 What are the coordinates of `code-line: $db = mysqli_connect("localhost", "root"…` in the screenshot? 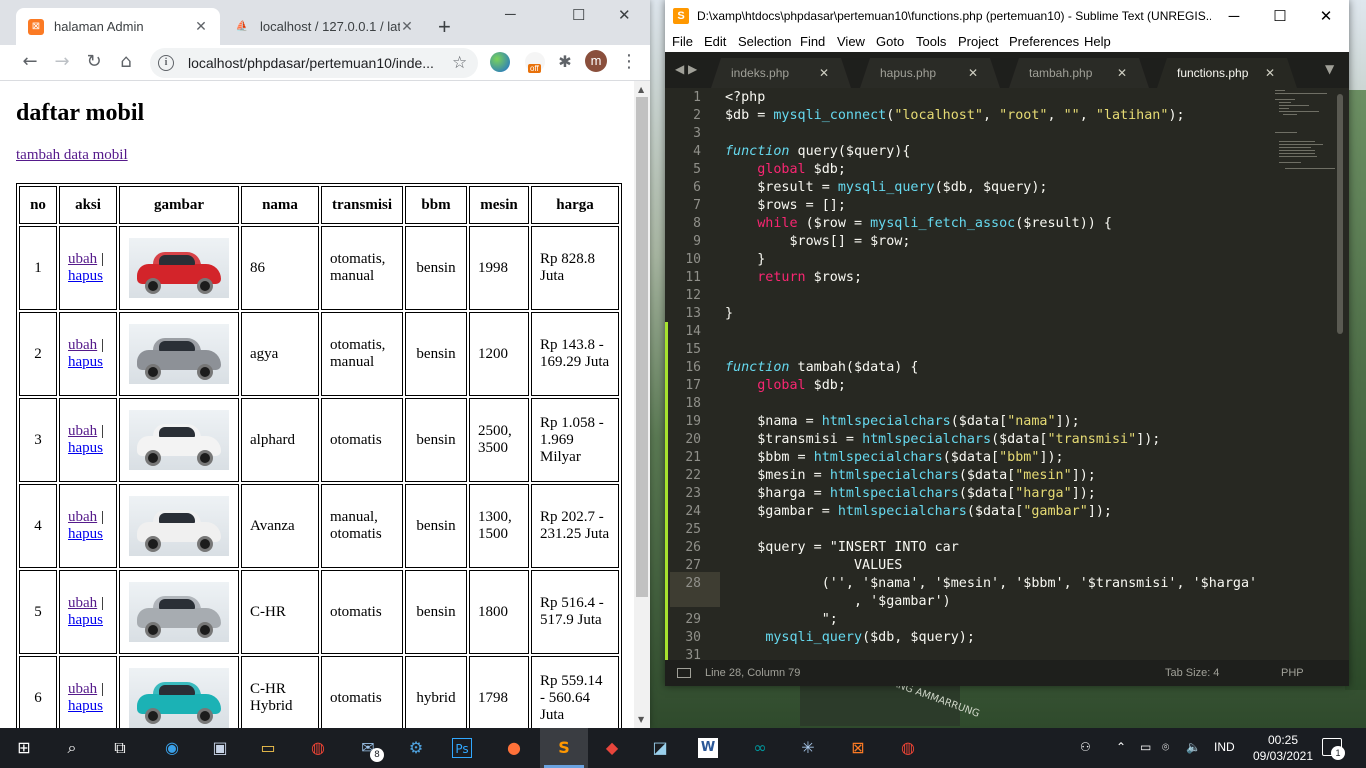 It's located at (955, 115).